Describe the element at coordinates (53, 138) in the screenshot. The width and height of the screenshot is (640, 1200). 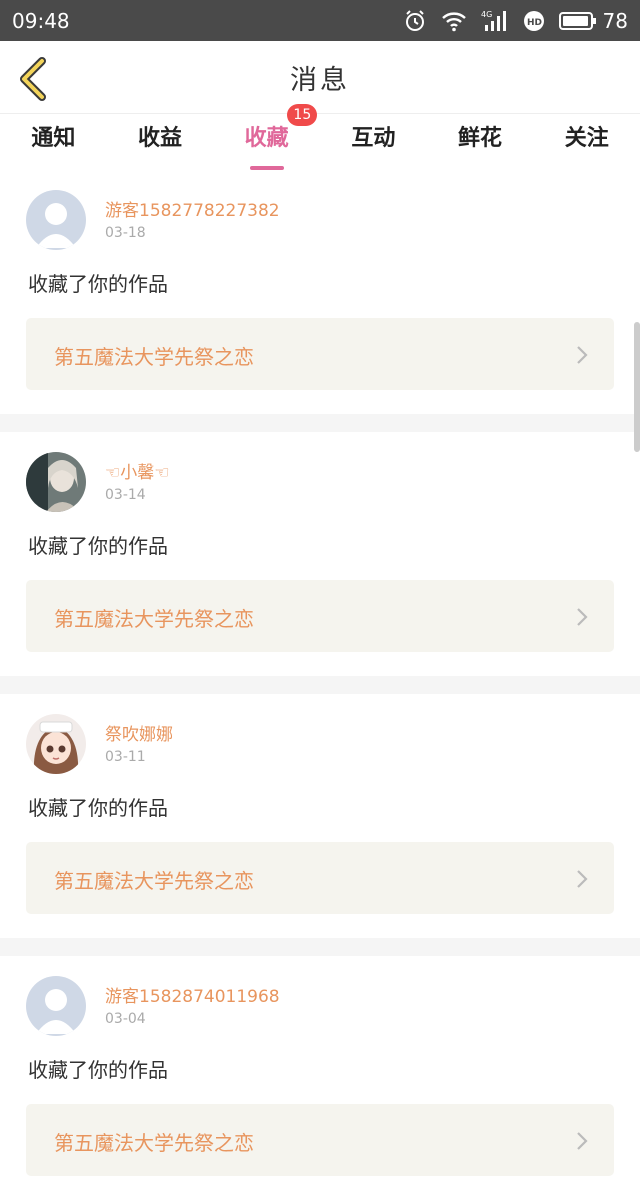
I see `tab-label: 通知` at that location.